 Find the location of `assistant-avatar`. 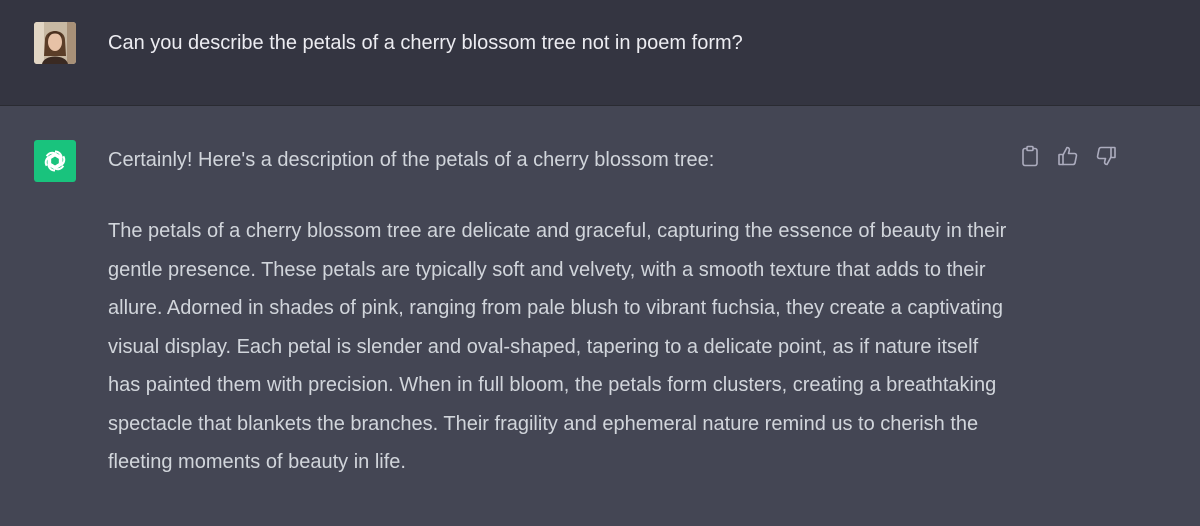

assistant-avatar is located at coordinates (55, 161).